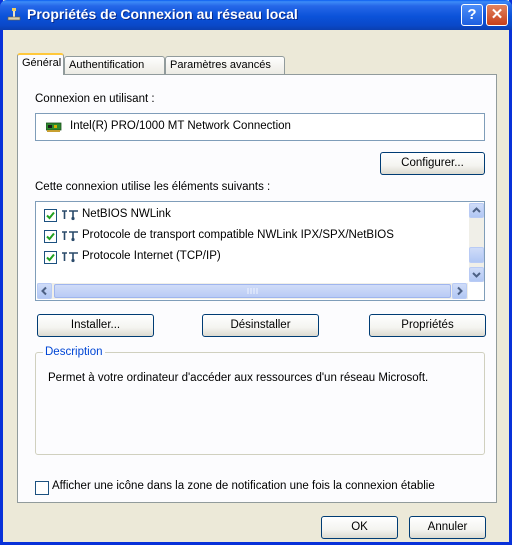  What do you see at coordinates (95, 99) in the screenshot?
I see `connect-using-label: Connexion en utilisant :` at bounding box center [95, 99].